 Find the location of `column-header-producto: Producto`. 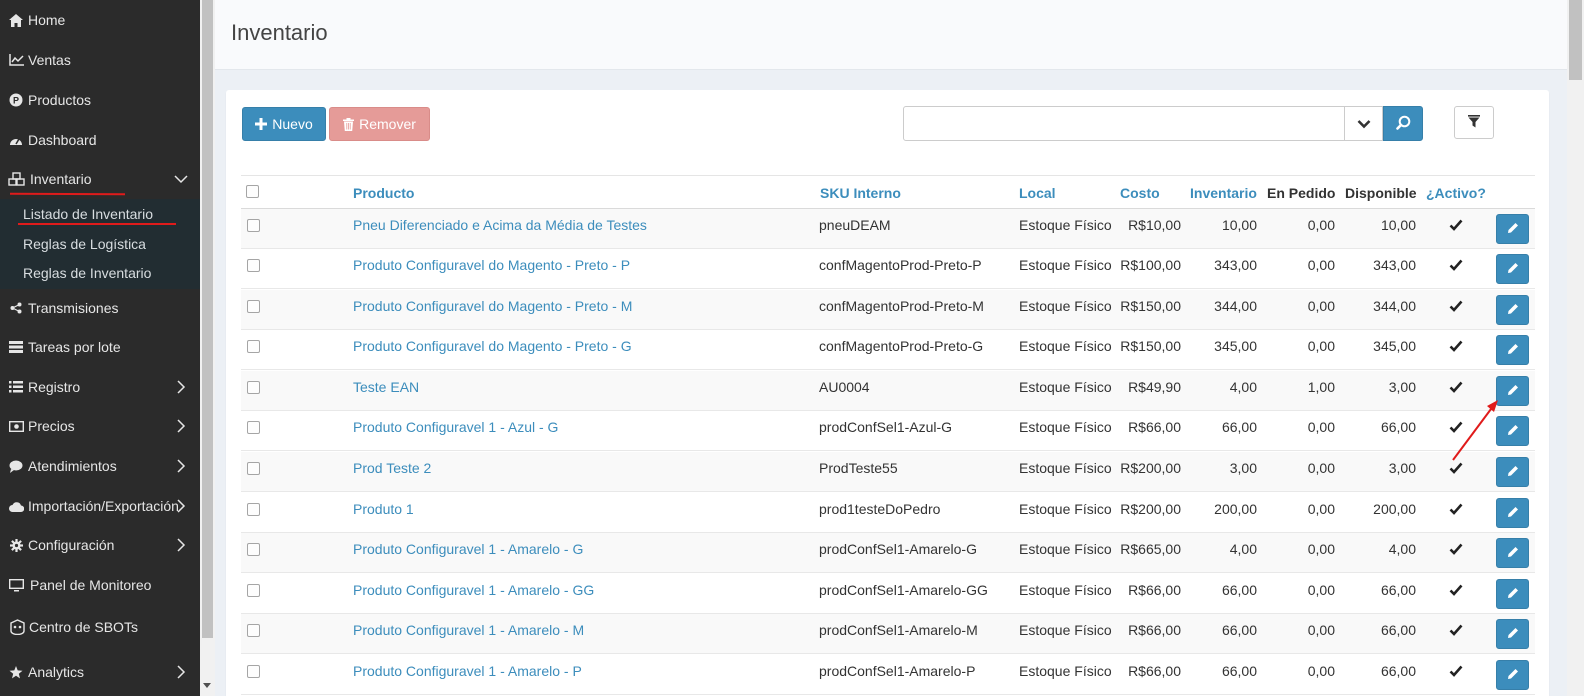

column-header-producto: Producto is located at coordinates (383, 193).